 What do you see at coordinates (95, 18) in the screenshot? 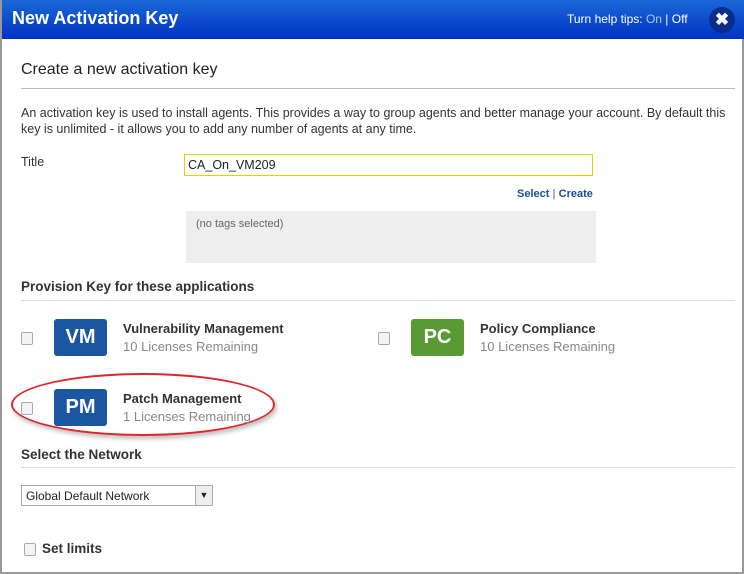
I see `dialog-title: New Activation Key` at bounding box center [95, 18].